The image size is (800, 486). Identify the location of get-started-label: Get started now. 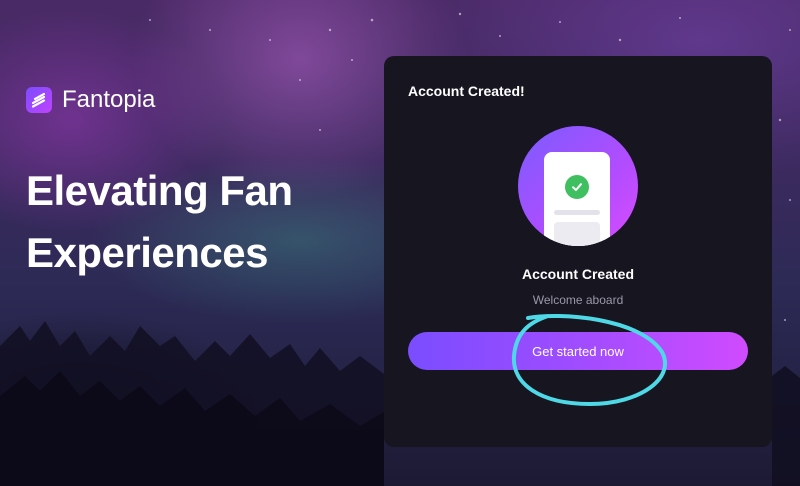
(578, 351).